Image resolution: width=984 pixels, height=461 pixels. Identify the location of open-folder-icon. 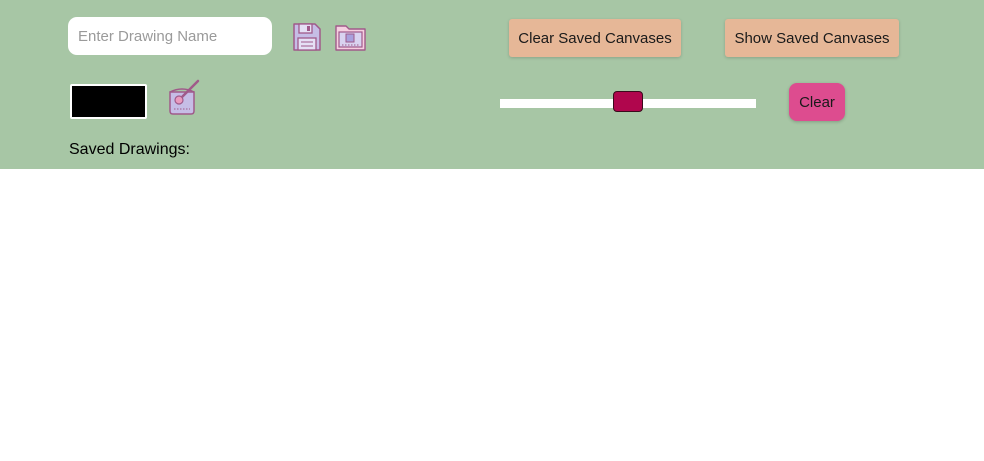
(350, 38).